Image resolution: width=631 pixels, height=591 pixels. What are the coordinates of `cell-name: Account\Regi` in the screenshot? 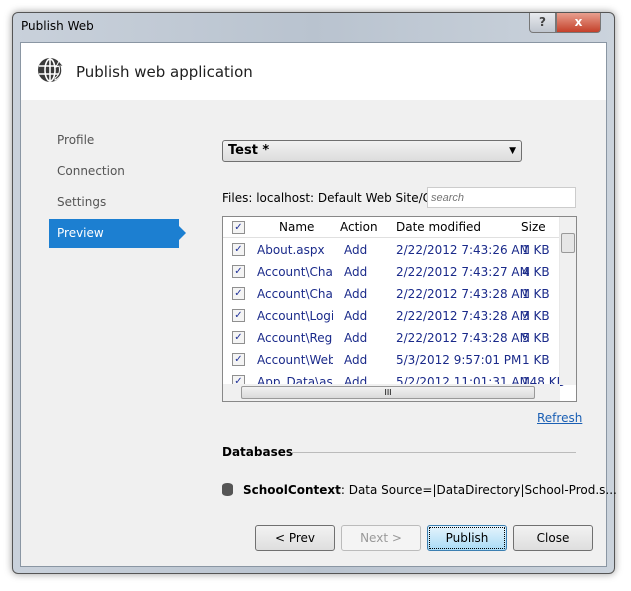 It's located at (295, 338).